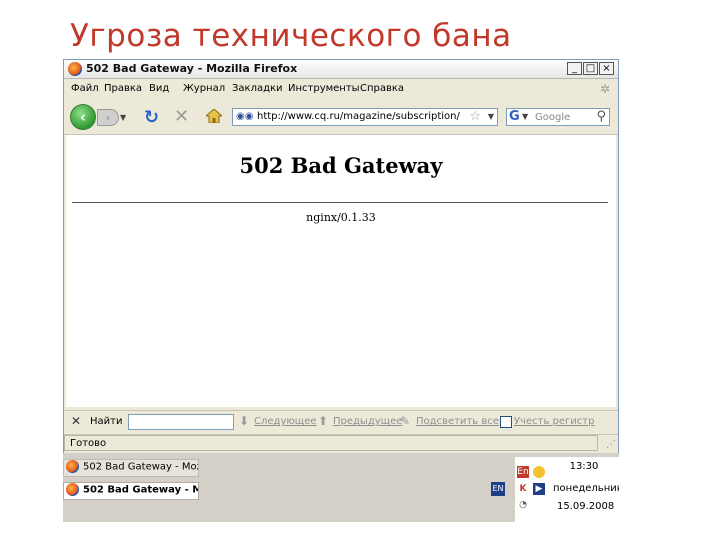 This screenshot has width=720, height=540. What do you see at coordinates (523, 489) in the screenshot?
I see `antivirus-icon: K` at bounding box center [523, 489].